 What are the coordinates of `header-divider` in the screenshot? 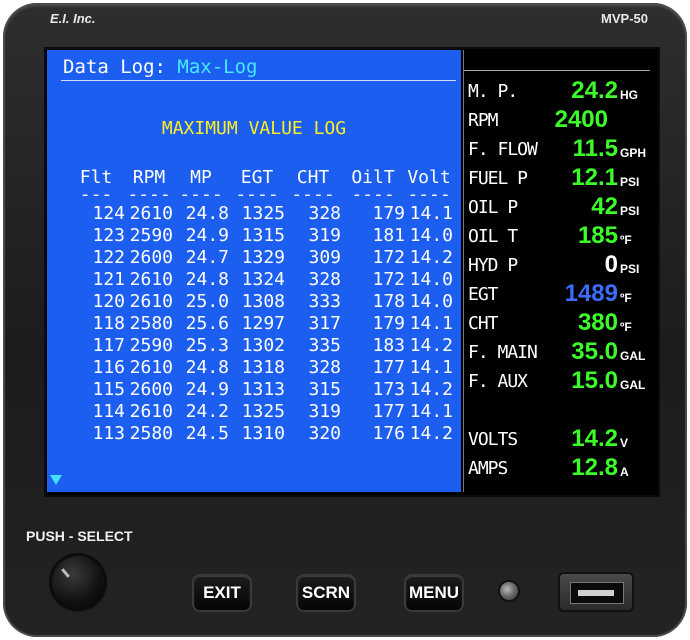 It's located at (258, 80).